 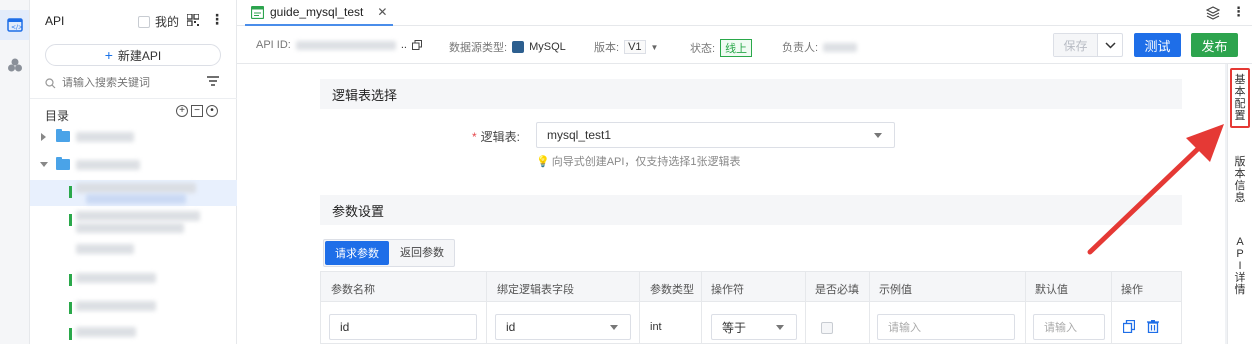 What do you see at coordinates (1240, 198) in the screenshot?
I see `side-tab-char: 息` at bounding box center [1240, 198].